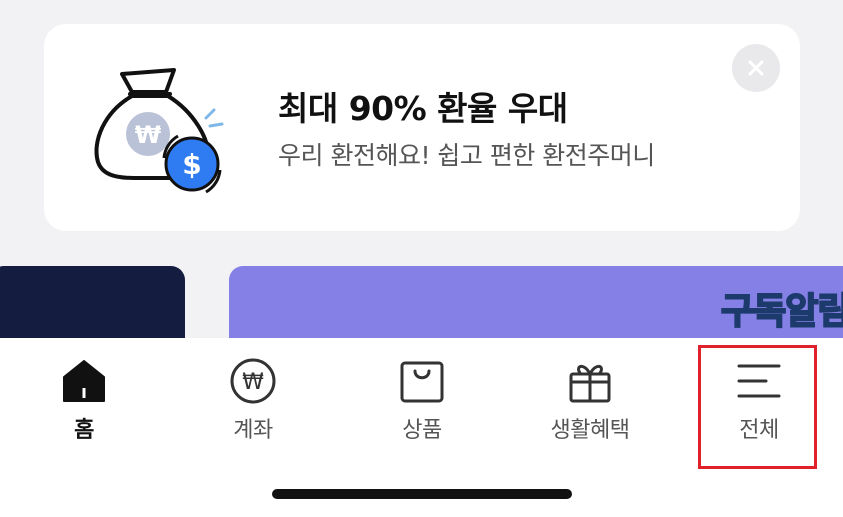 Image resolution: width=843 pixels, height=517 pixels. I want to click on tab-label: 생활혜택, so click(590, 430).